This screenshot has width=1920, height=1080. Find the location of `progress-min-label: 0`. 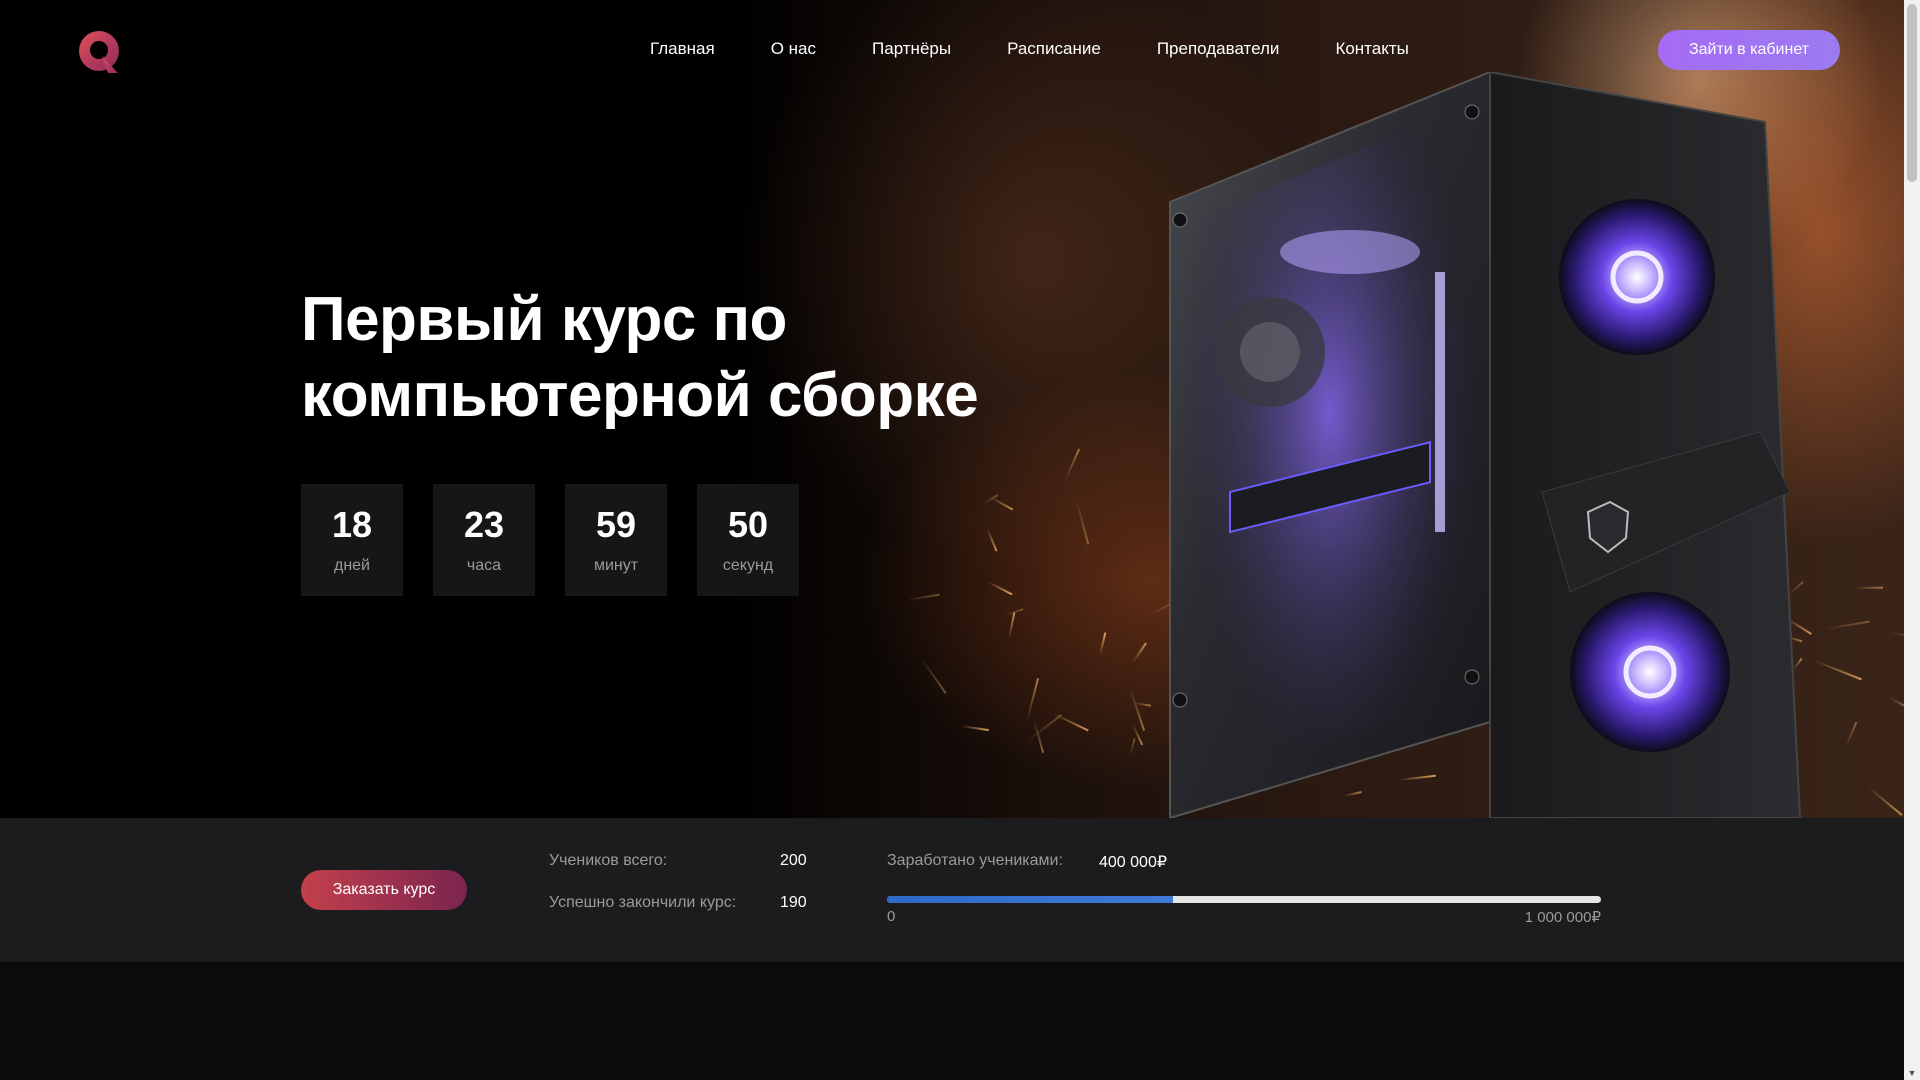

progress-min-label: 0 is located at coordinates (891, 916).